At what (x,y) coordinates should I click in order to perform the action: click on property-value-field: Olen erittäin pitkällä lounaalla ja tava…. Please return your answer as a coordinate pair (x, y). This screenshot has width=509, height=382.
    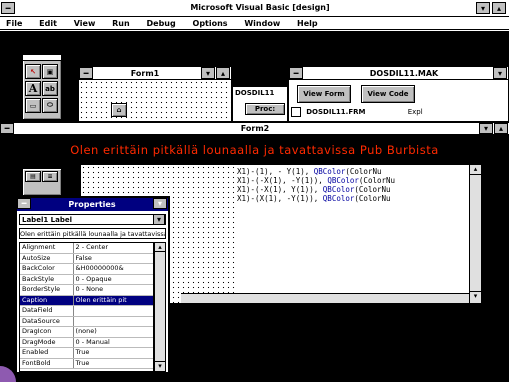
    Looking at the image, I should click on (92, 233).